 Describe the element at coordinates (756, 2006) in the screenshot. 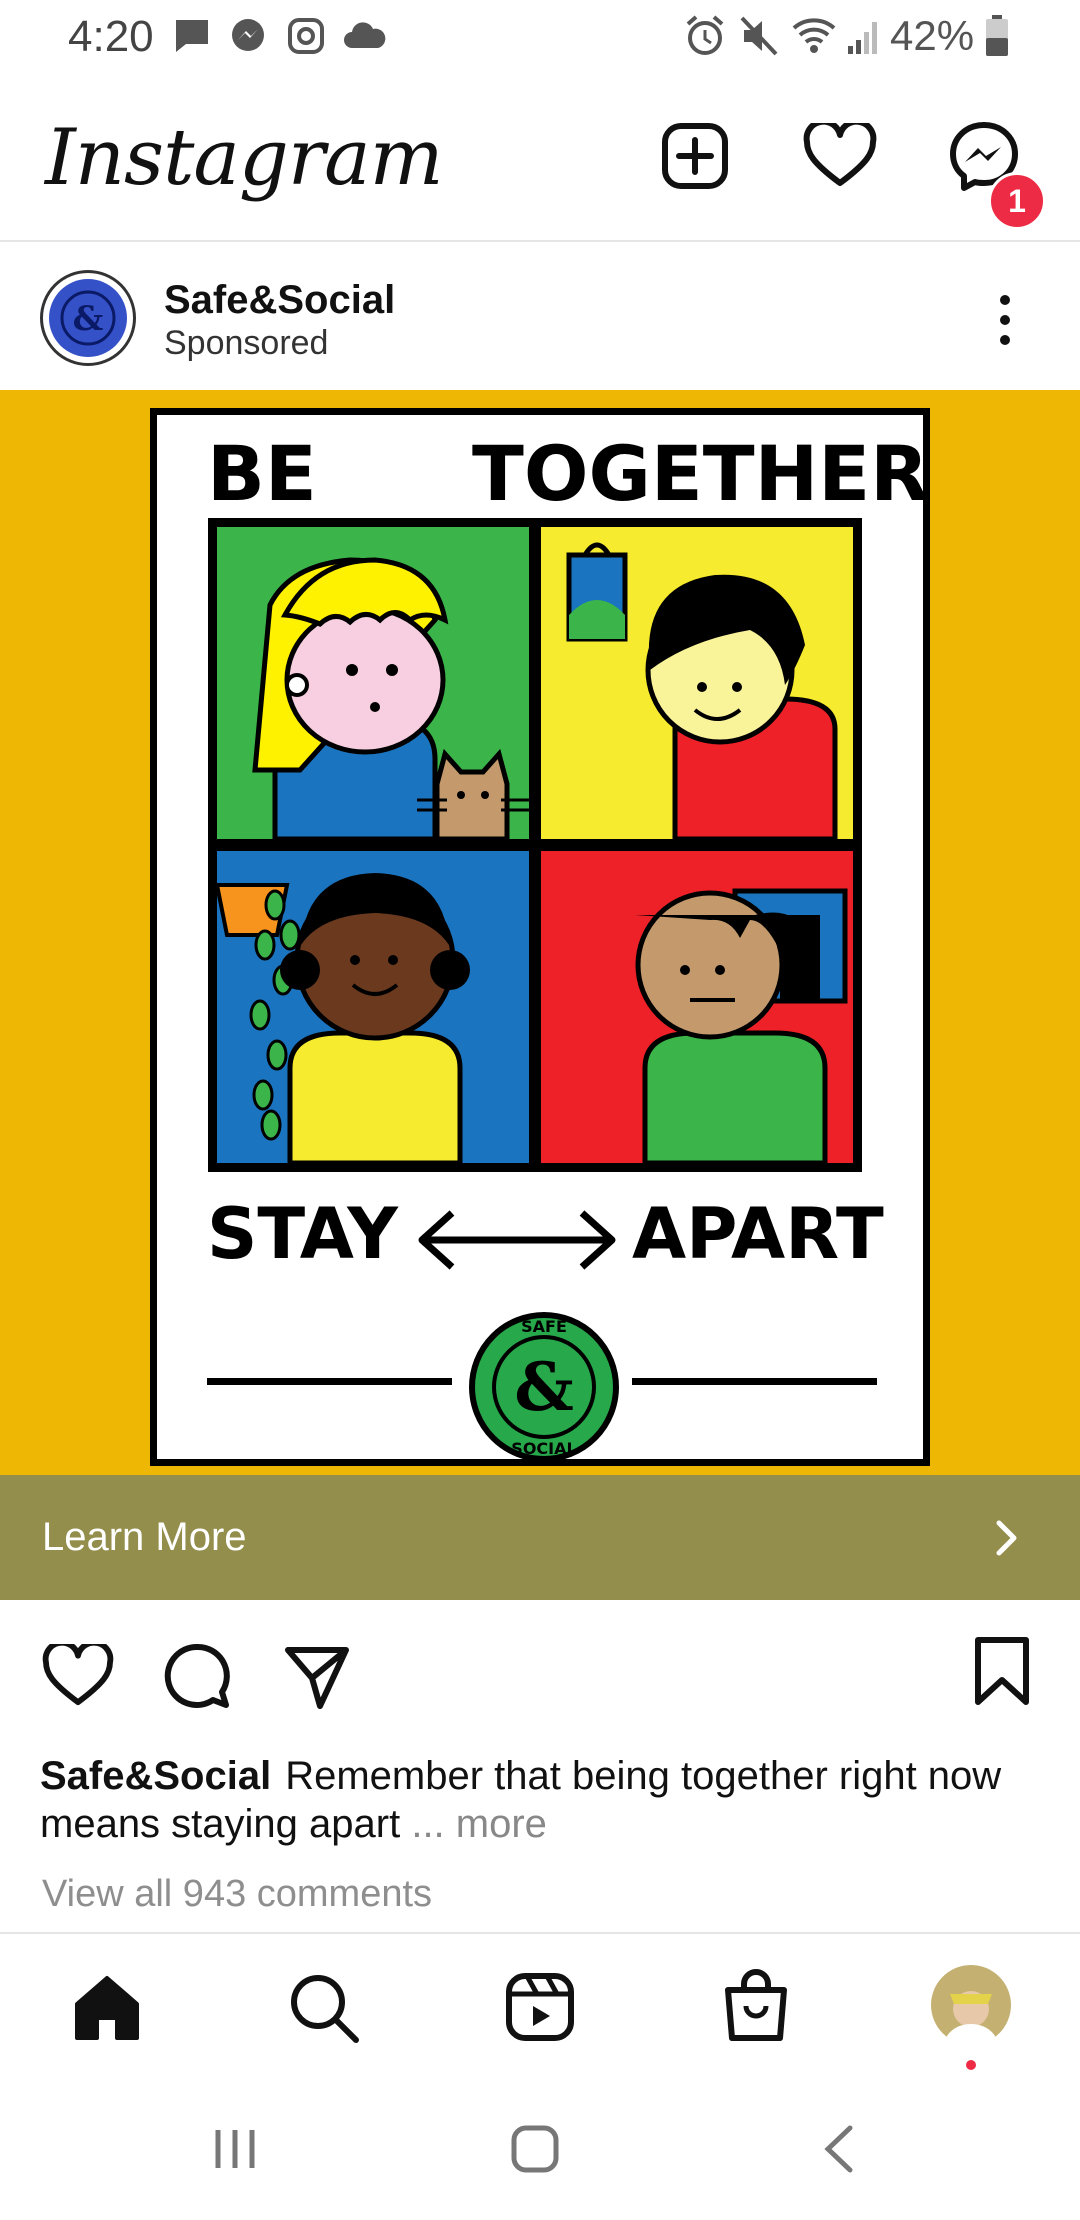

I see `shop-icon` at that location.